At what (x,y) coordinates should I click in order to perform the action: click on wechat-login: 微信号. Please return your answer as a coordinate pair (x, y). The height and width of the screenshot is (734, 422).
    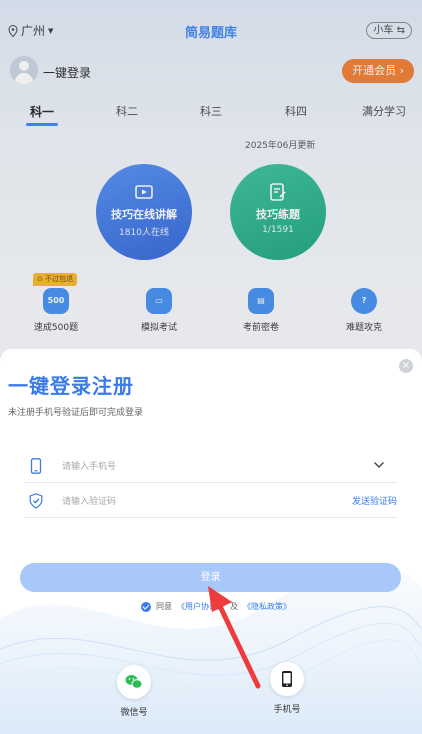
    Looking at the image, I should click on (134, 691).